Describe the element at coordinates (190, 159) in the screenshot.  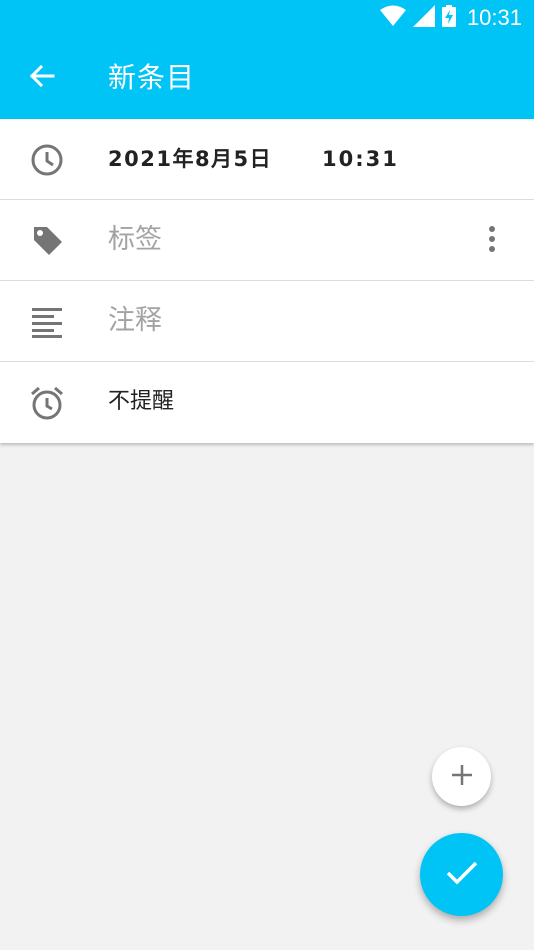
I see `date-field: 2021年8月5日` at that location.